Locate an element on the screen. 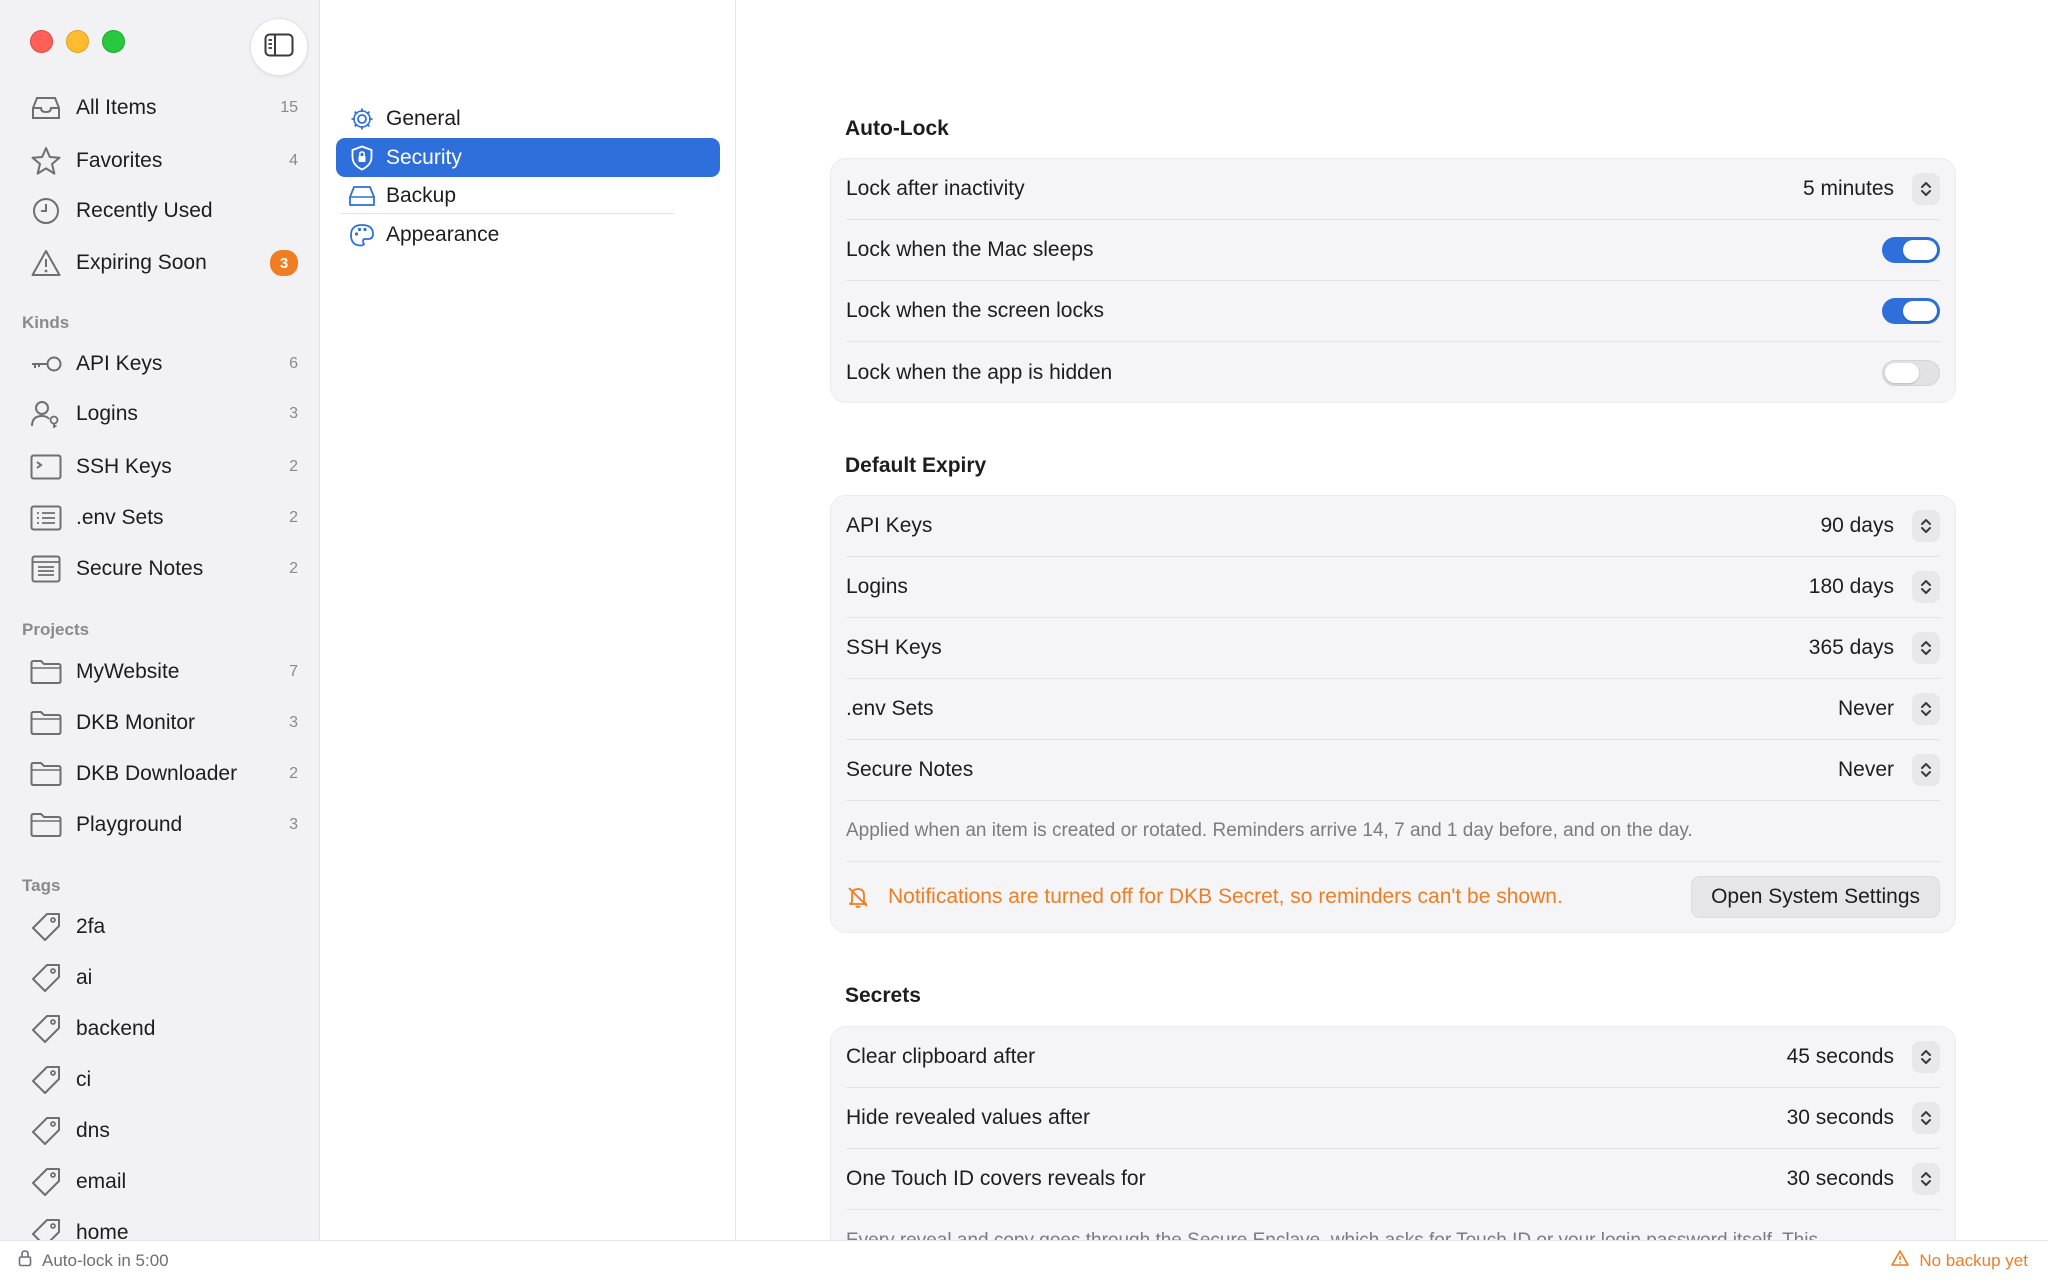 The height and width of the screenshot is (1280, 2048). item-count: 15 is located at coordinates (289, 107).